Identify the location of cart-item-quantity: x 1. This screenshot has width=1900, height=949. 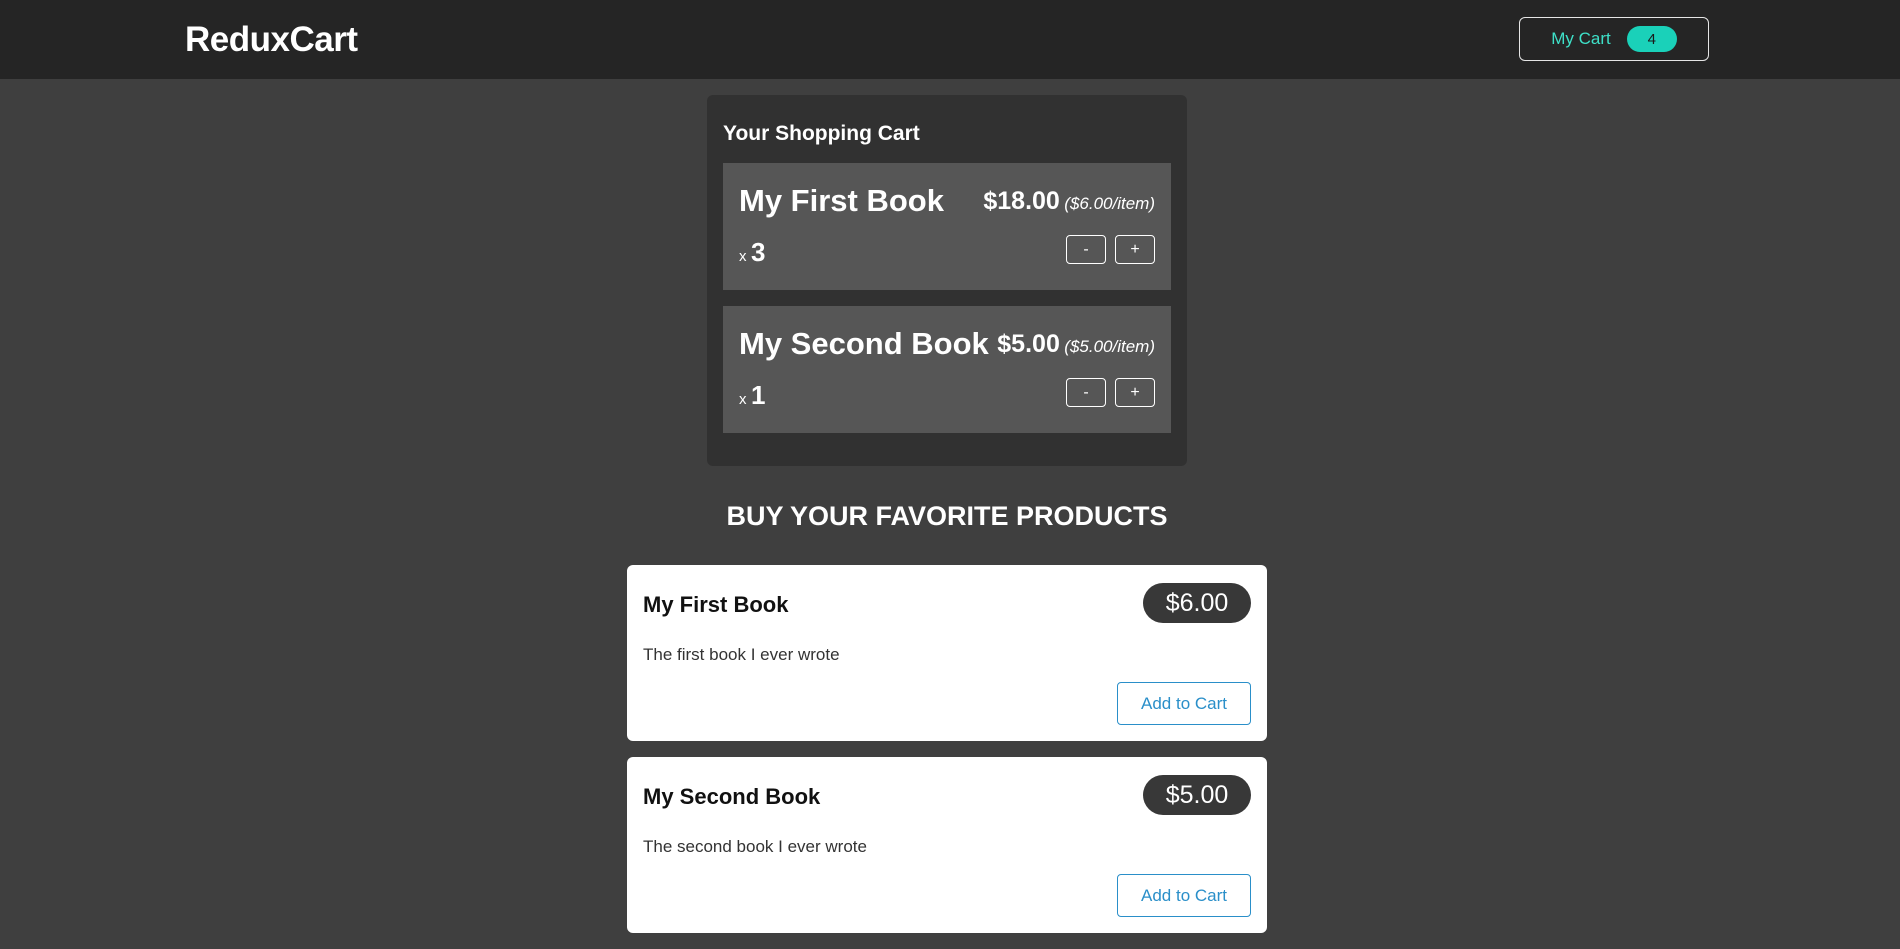
(752, 395).